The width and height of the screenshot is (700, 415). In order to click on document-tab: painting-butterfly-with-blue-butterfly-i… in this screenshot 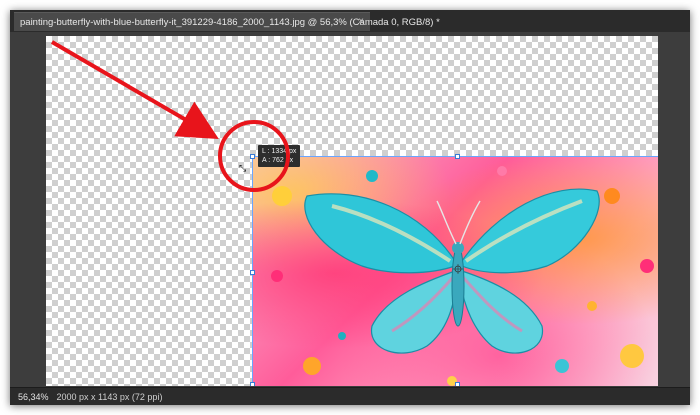, I will do `click(227, 21)`.